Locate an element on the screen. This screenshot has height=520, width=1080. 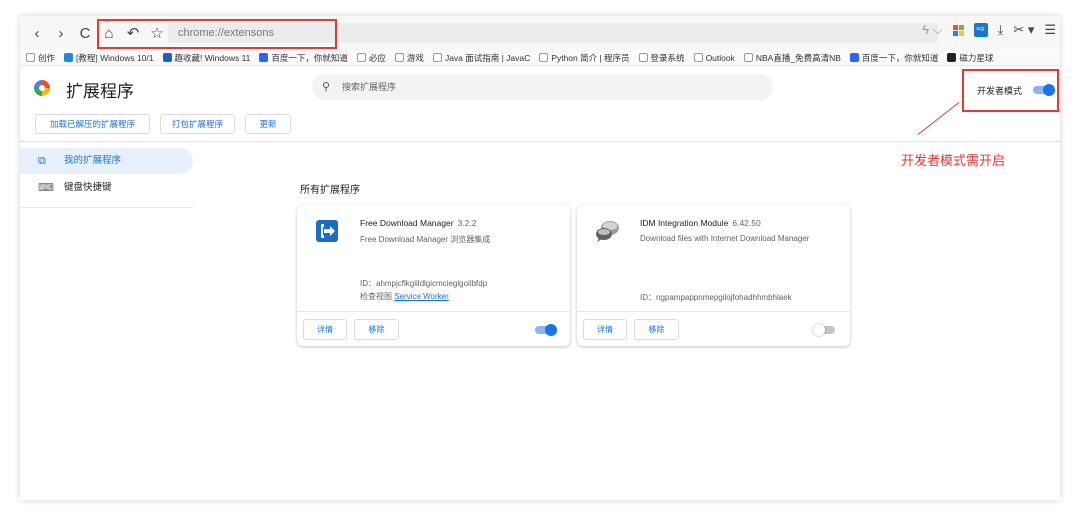
extension-description: Free Download Manager 浏览器集成 is located at coordinates (425, 239).